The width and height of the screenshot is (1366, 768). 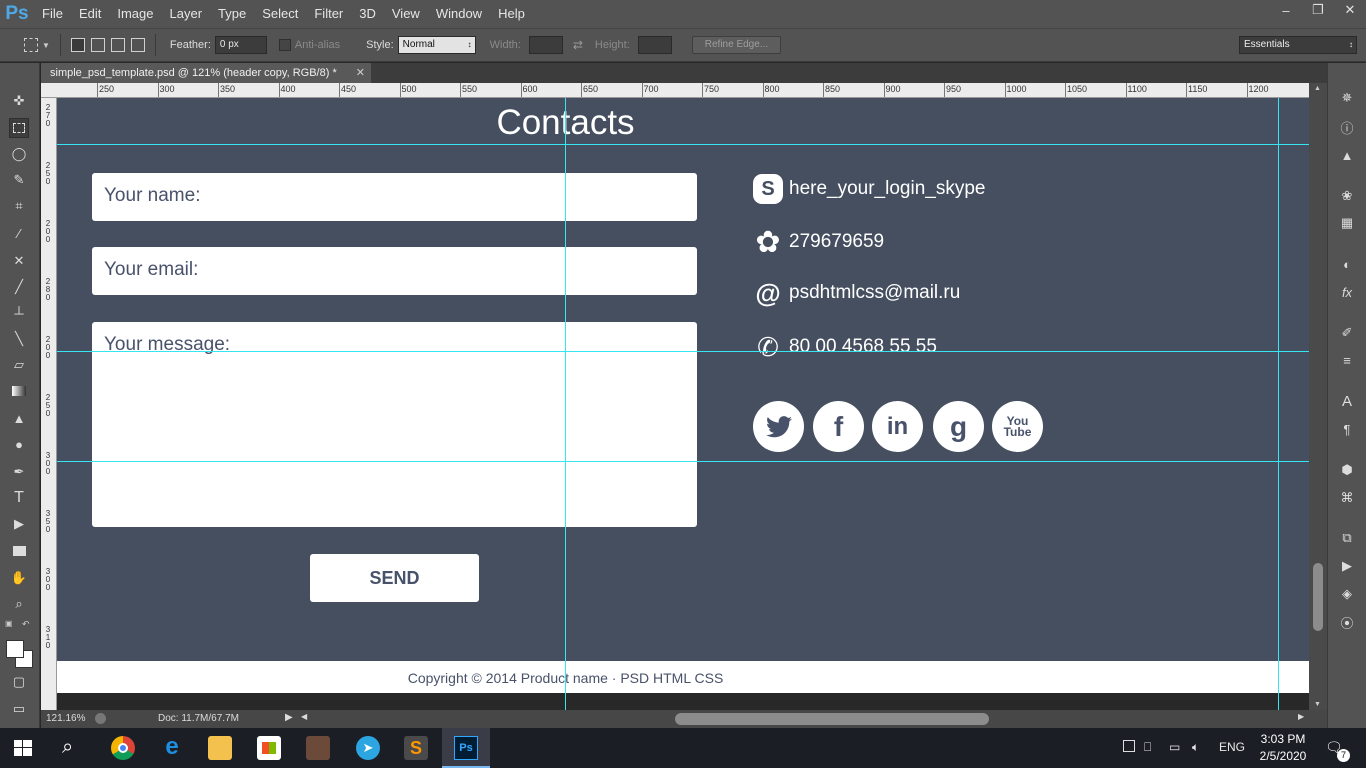 I want to click on file-explorer-icon, so click(x=220, y=748).